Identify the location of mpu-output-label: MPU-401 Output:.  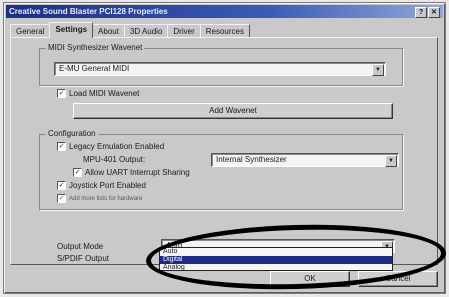
(114, 159).